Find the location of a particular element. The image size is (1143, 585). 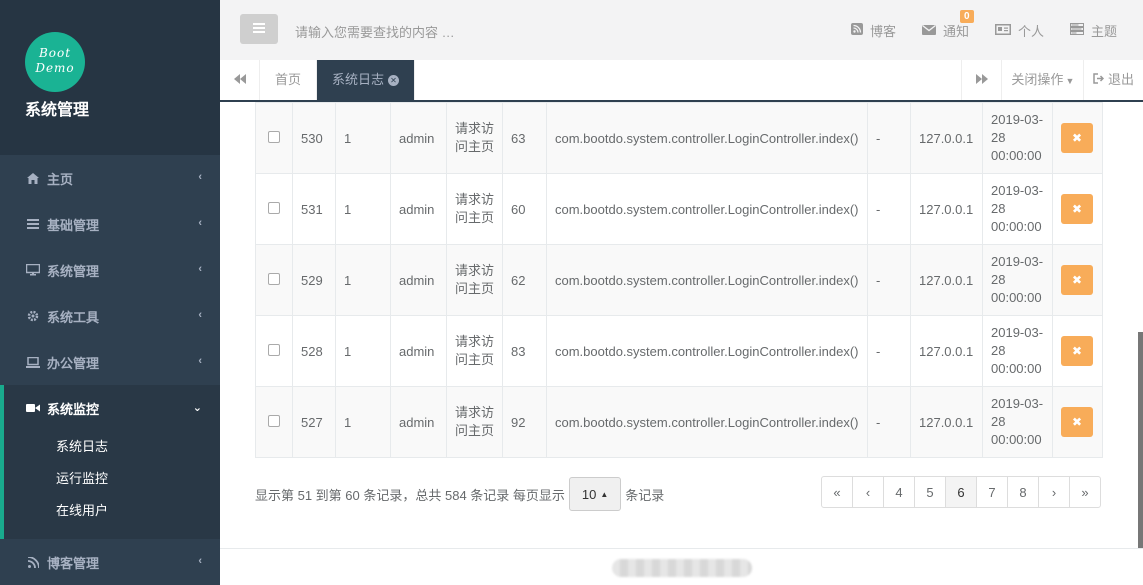

pagination: «‹ 4 5 6 7 8 ›» is located at coordinates (961, 492).